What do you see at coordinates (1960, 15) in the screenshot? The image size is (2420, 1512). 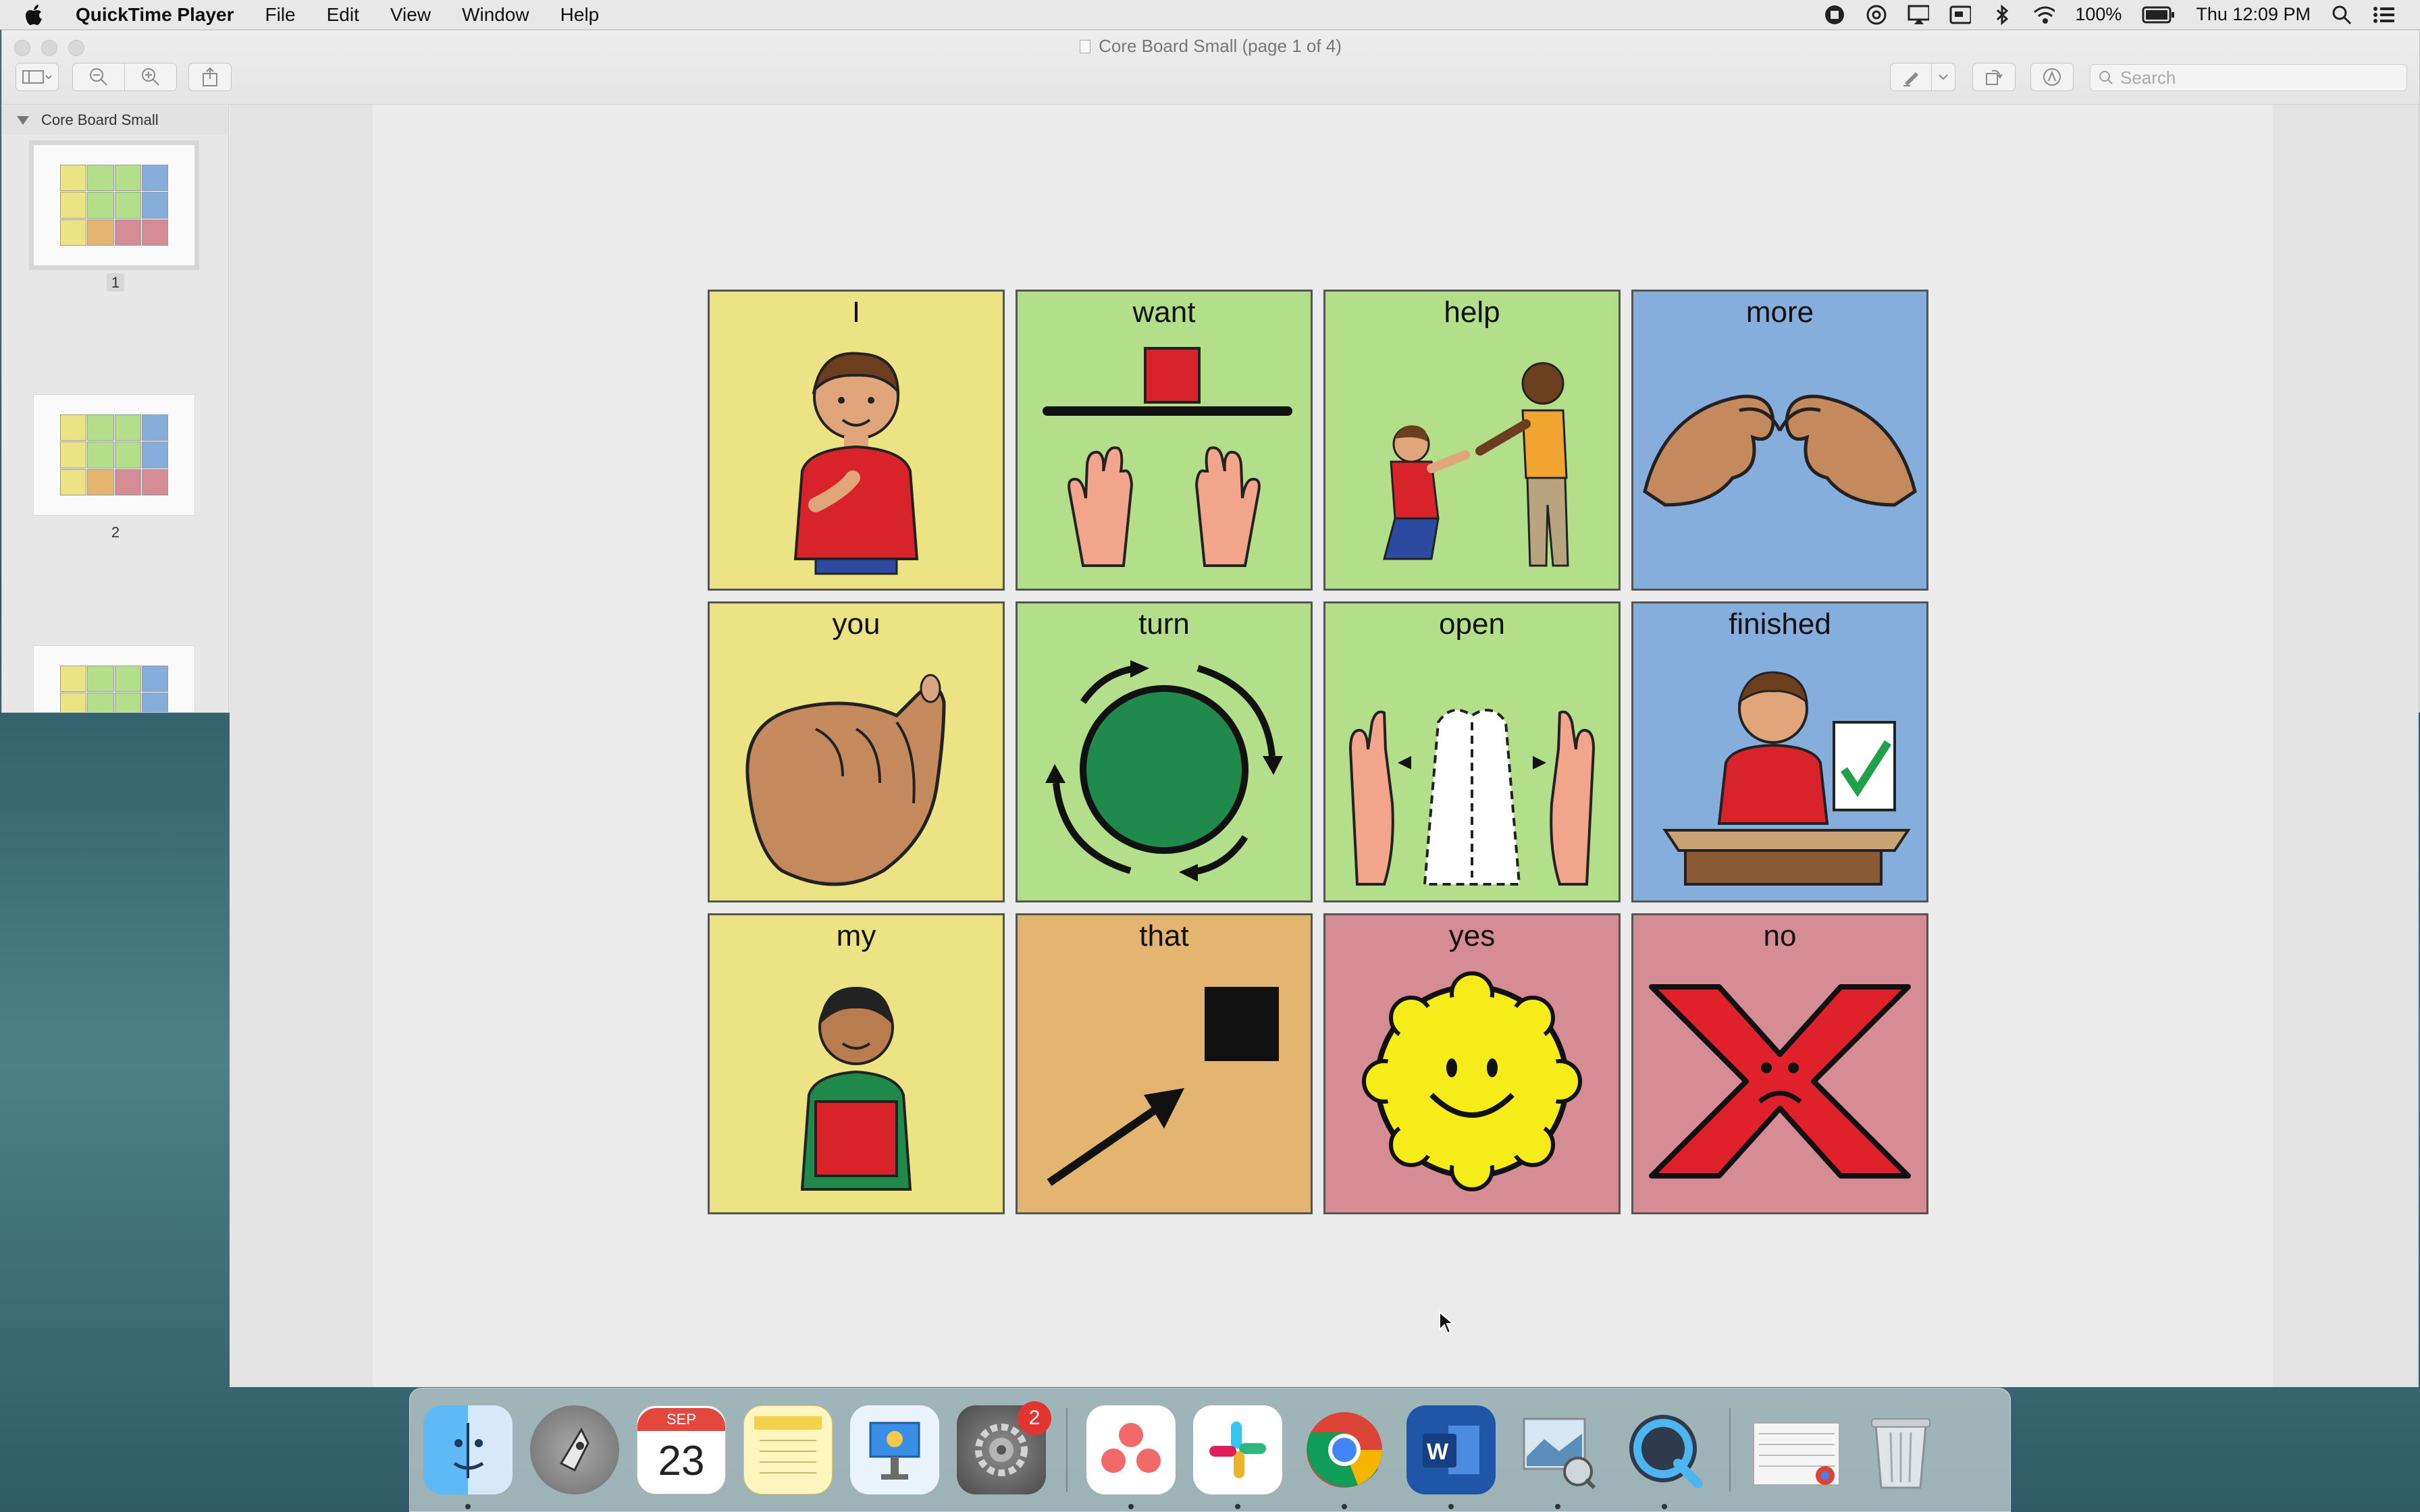 I see `display-icon` at bounding box center [1960, 15].